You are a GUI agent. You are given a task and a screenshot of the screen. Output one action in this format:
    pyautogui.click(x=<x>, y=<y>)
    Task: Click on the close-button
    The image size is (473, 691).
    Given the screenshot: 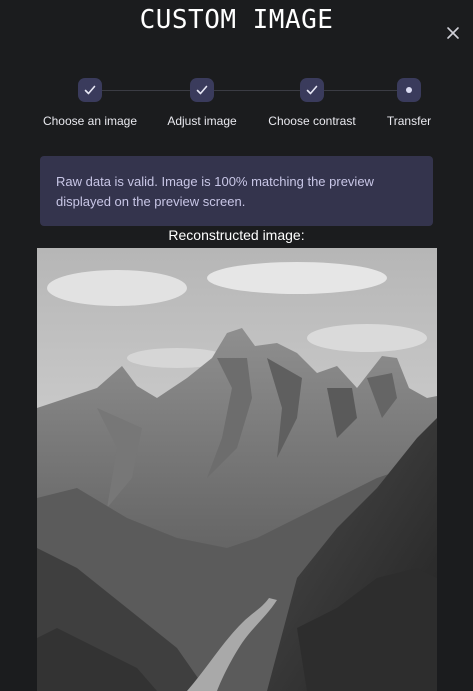 What is the action you would take?
    pyautogui.click(x=453, y=33)
    